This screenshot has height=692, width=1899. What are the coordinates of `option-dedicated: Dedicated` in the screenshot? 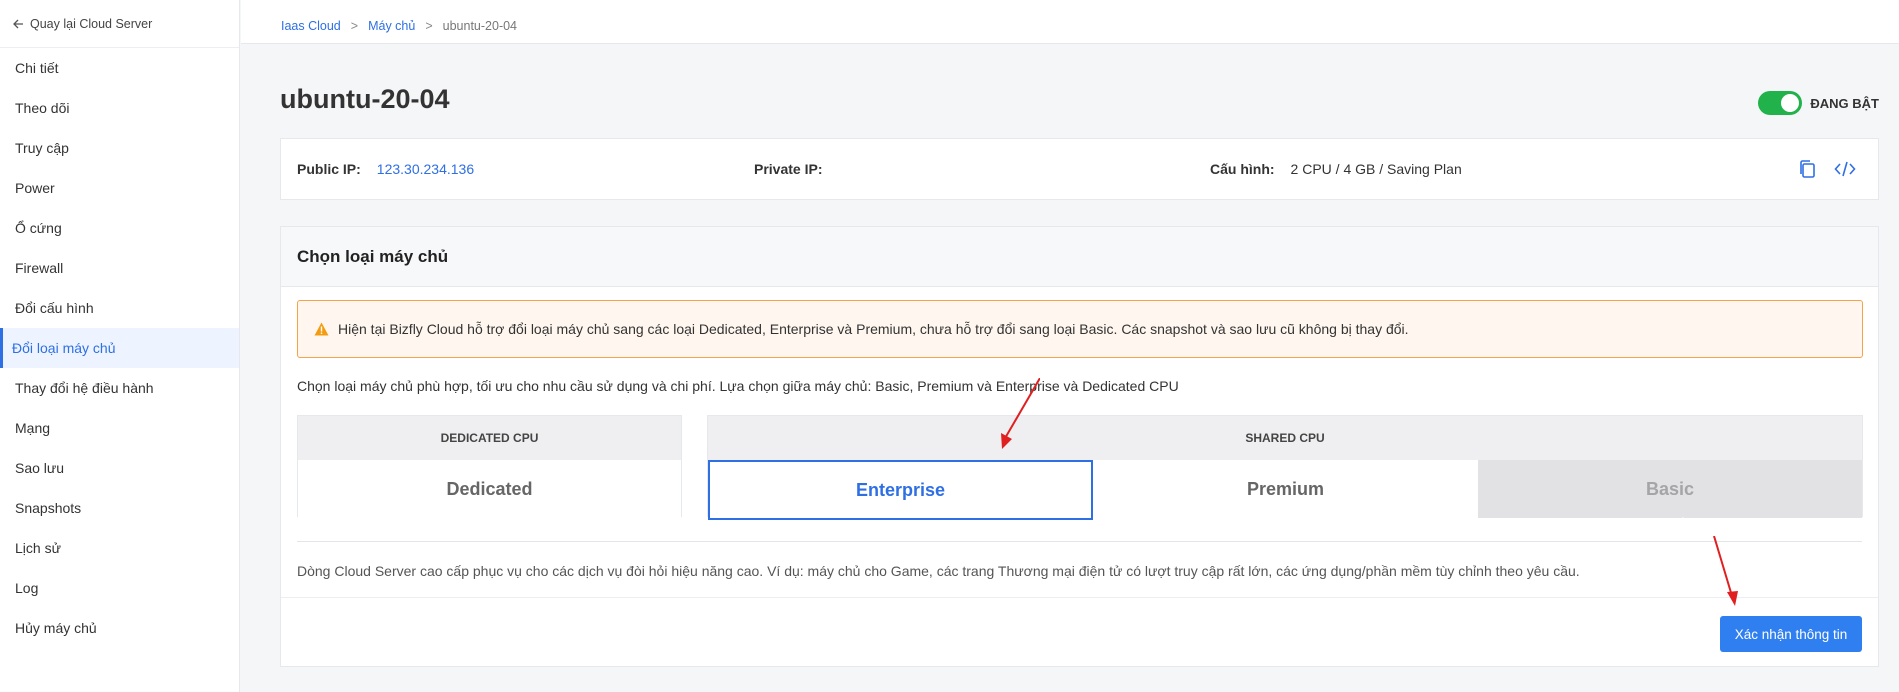 It's located at (489, 489).